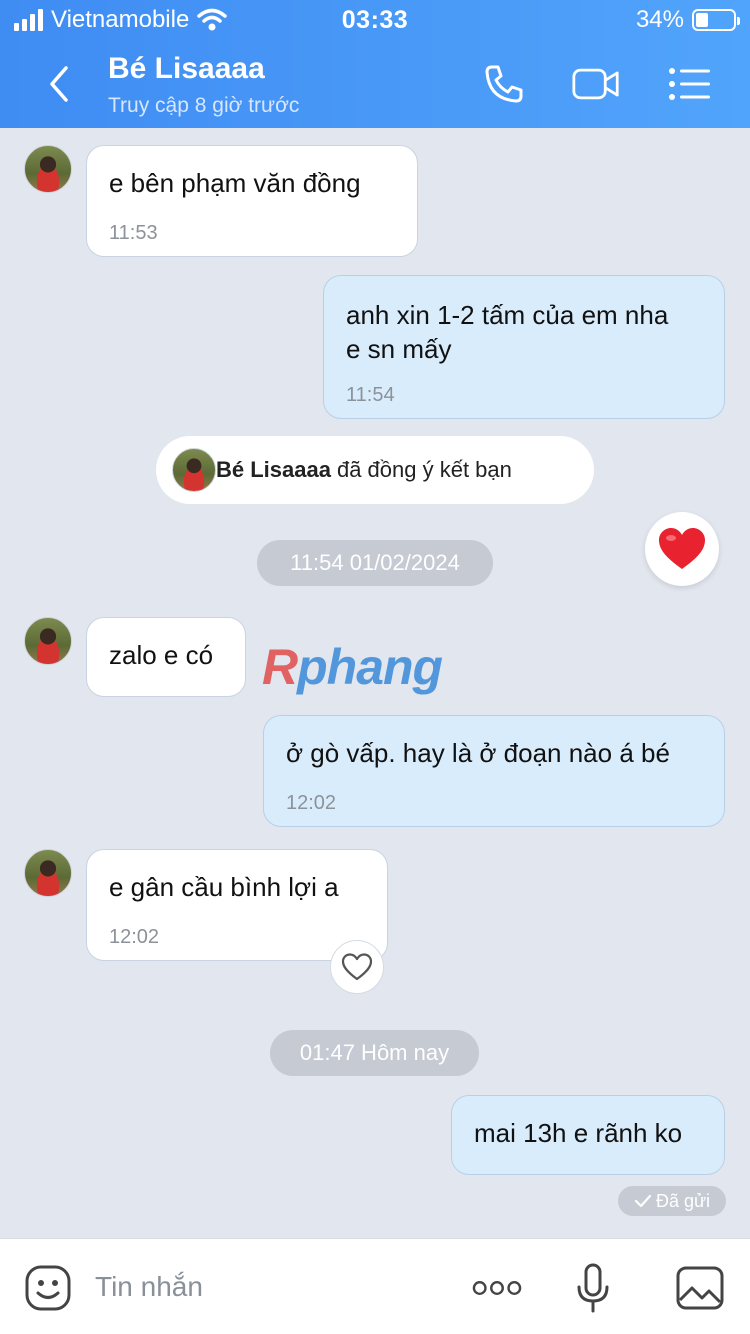 Image resolution: width=750 pixels, height=1334 pixels. I want to click on reaction-button, so click(682, 549).